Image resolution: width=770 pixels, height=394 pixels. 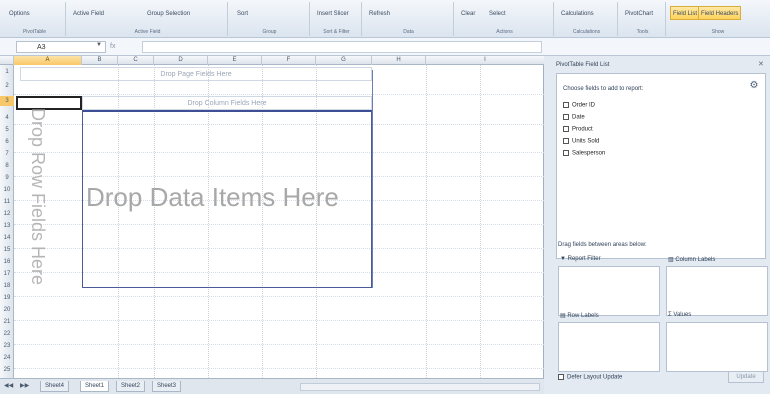 What do you see at coordinates (720, 13) in the screenshot?
I see `field-headers-button: Field Headers` at bounding box center [720, 13].